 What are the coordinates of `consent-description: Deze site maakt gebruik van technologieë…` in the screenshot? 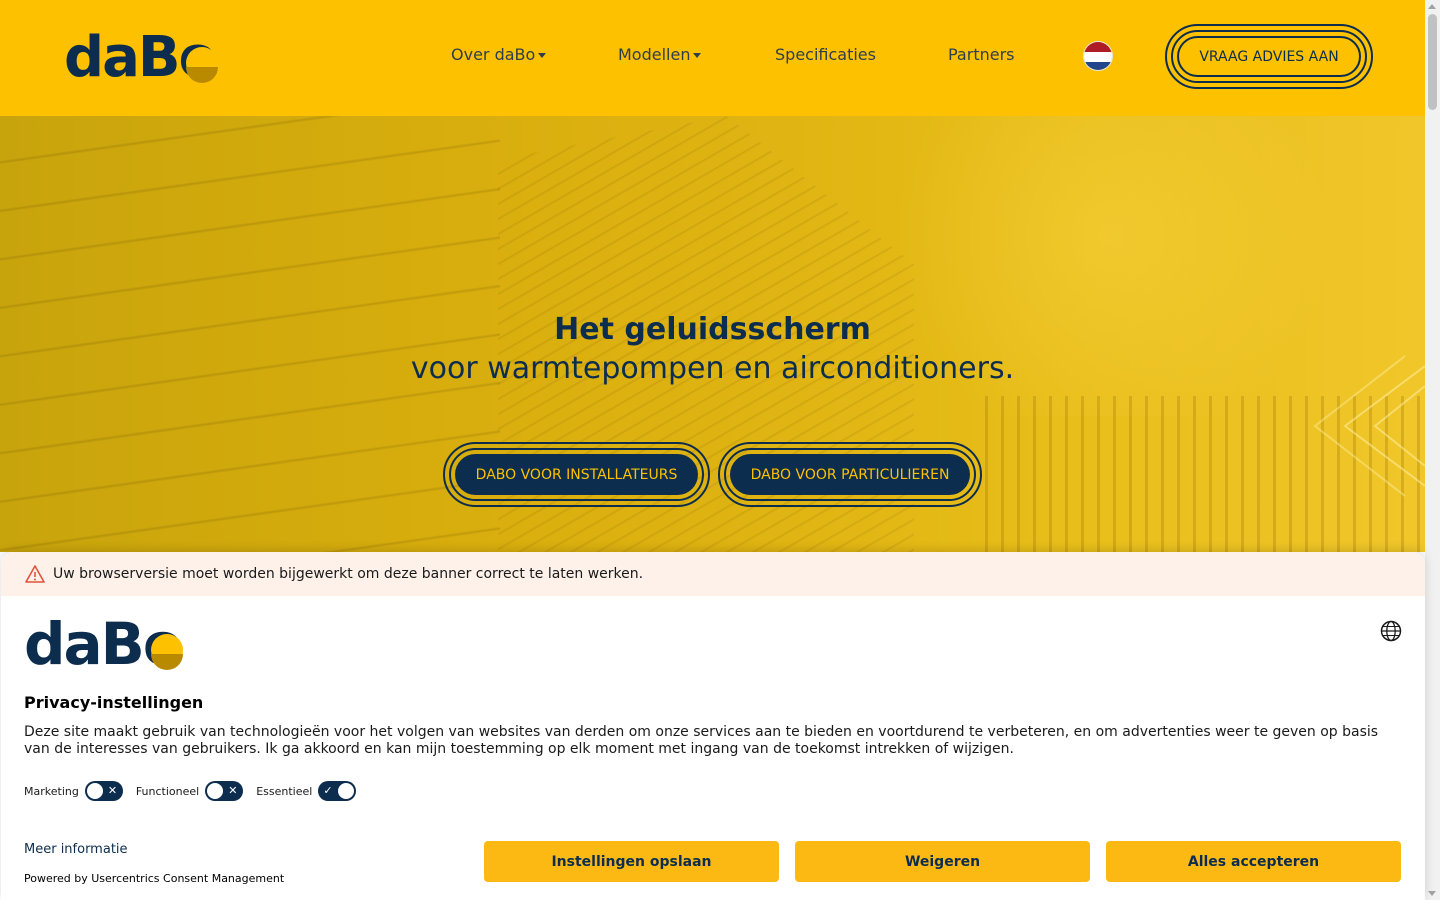 It's located at (701, 740).